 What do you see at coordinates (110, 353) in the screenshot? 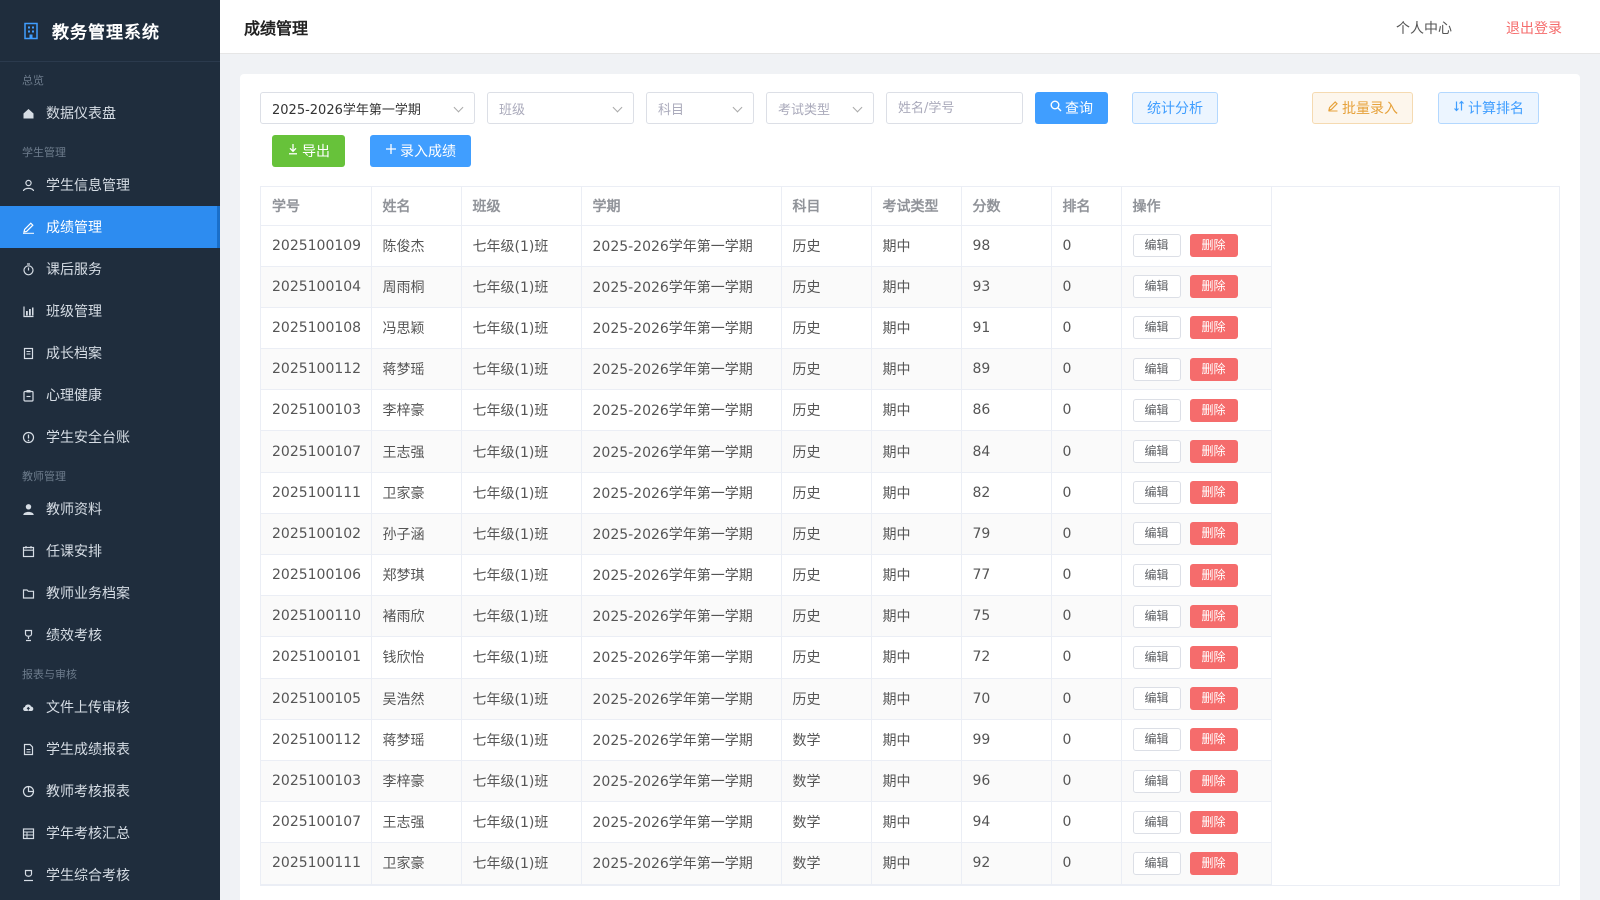
I see `sidebar-item-5: 成长档案` at bounding box center [110, 353].